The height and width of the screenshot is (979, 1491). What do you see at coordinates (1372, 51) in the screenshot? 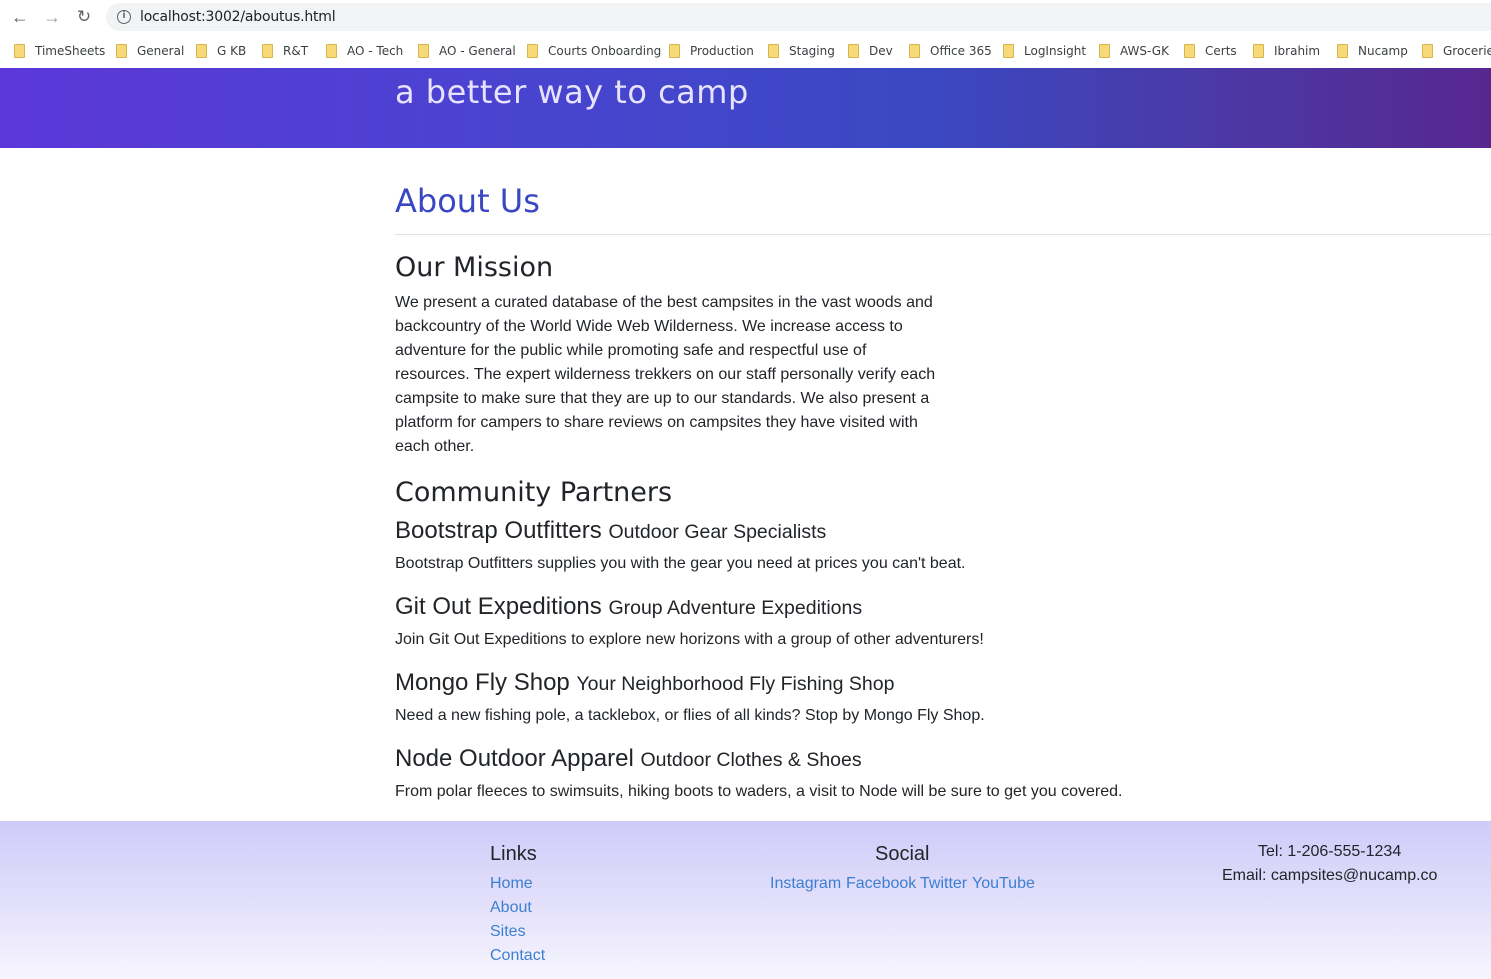
I see `bookmark-nucamp: Nucamp` at bounding box center [1372, 51].